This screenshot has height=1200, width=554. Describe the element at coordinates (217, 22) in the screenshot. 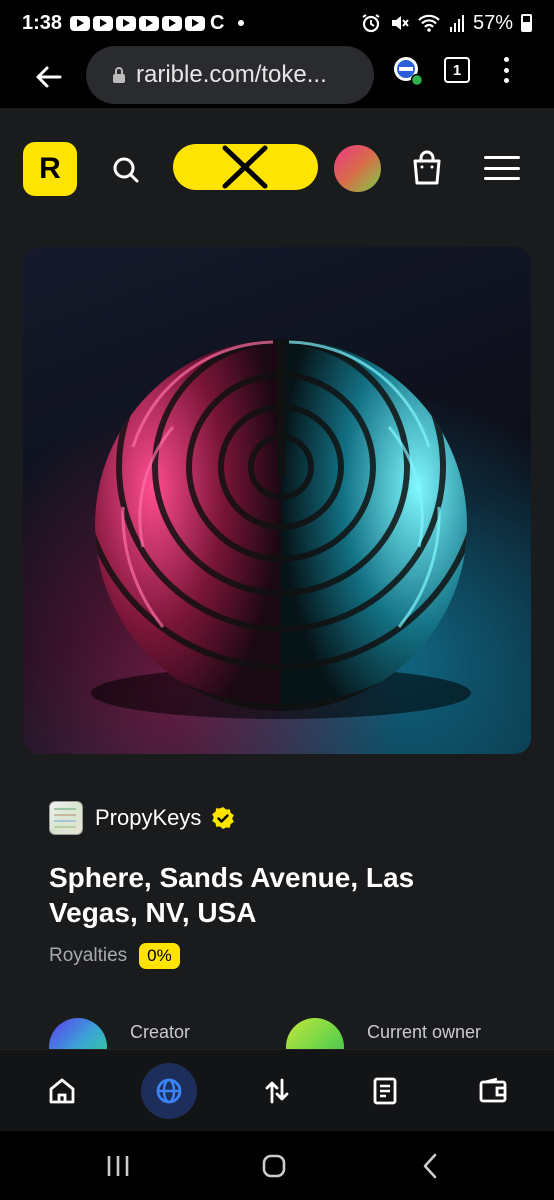

I see `notification-c-icon: C` at that location.